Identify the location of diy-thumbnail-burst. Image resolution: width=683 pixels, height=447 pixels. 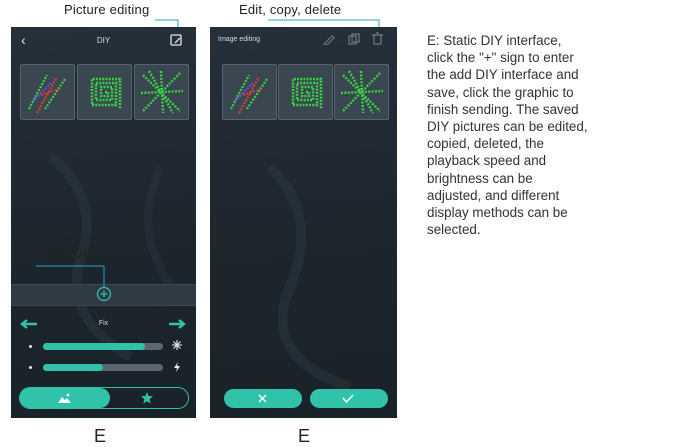
(361, 92).